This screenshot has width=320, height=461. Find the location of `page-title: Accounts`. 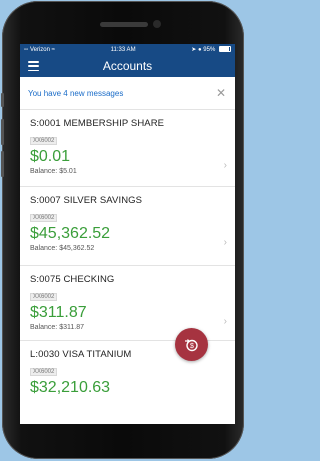

page-title: Accounts is located at coordinates (127, 66).